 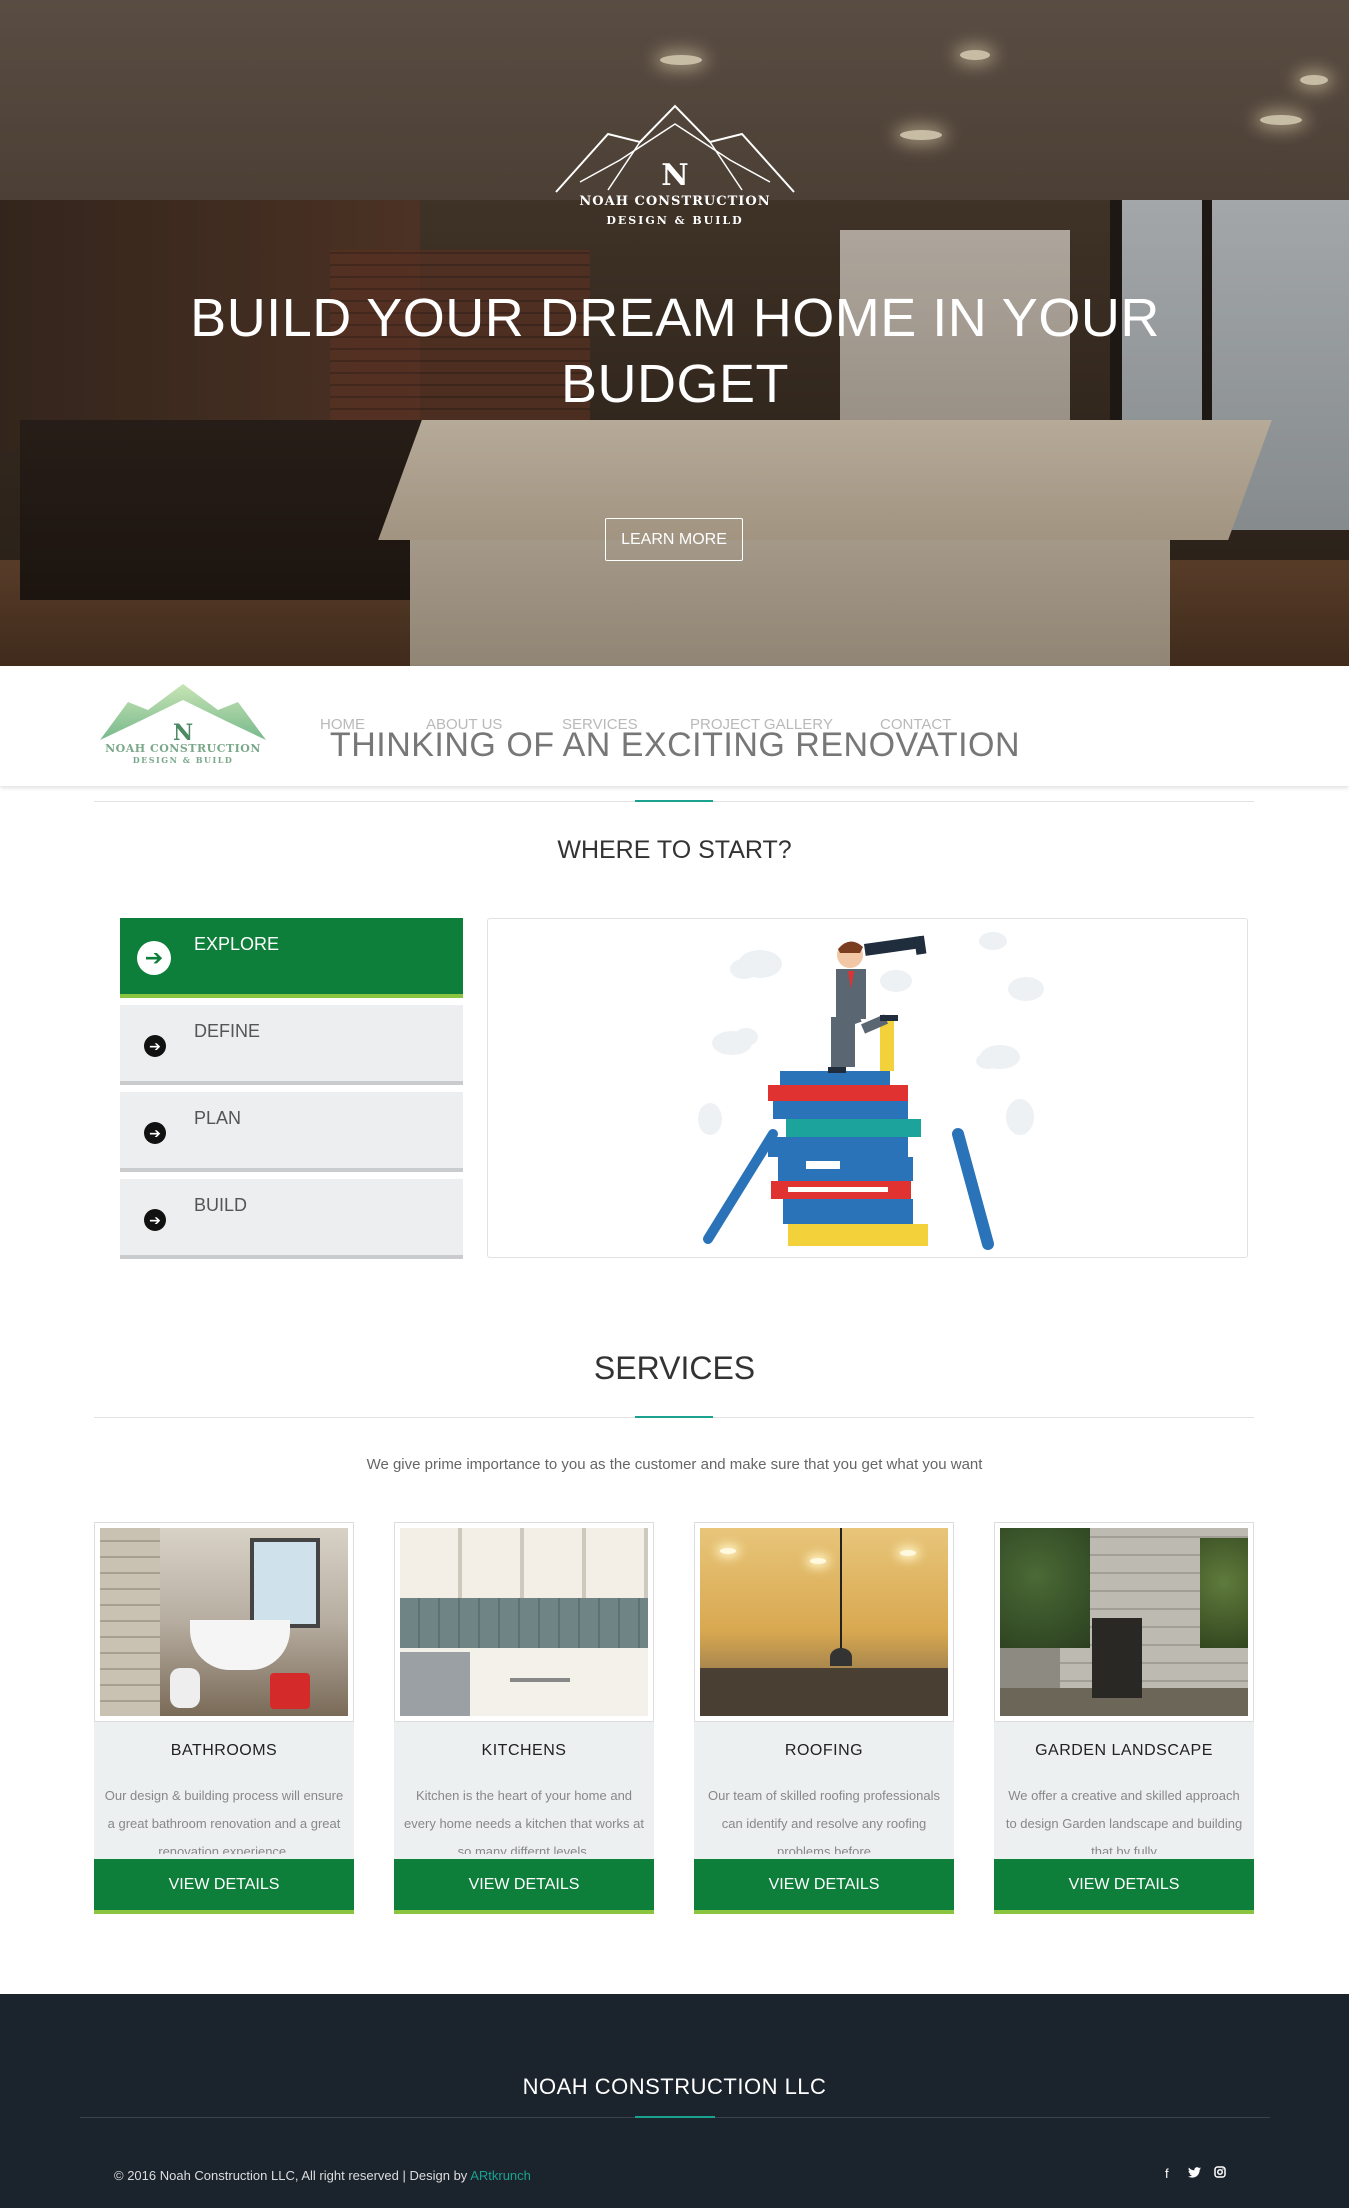 What do you see at coordinates (221, 1205) in the screenshot?
I see `step-label: BUILD` at bounding box center [221, 1205].